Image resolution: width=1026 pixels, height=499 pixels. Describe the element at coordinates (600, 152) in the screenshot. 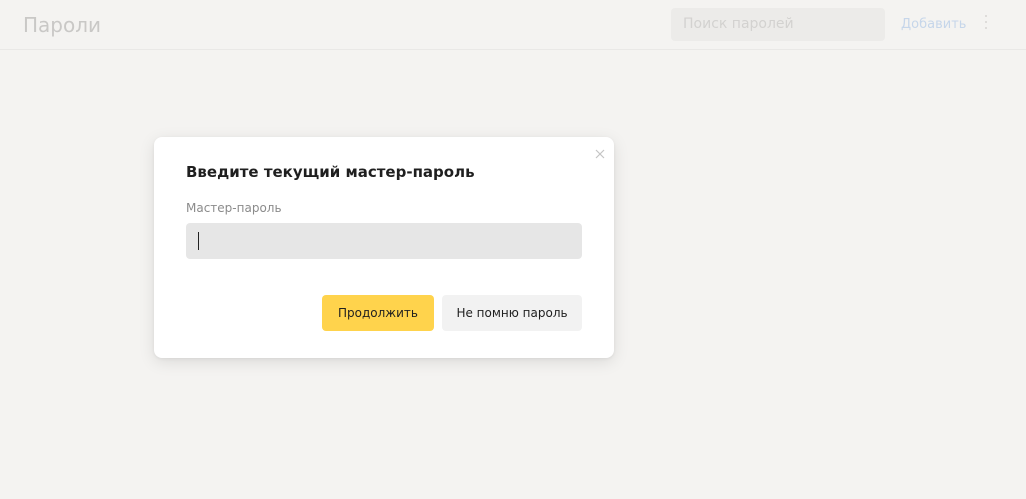

I see `close-icon` at that location.